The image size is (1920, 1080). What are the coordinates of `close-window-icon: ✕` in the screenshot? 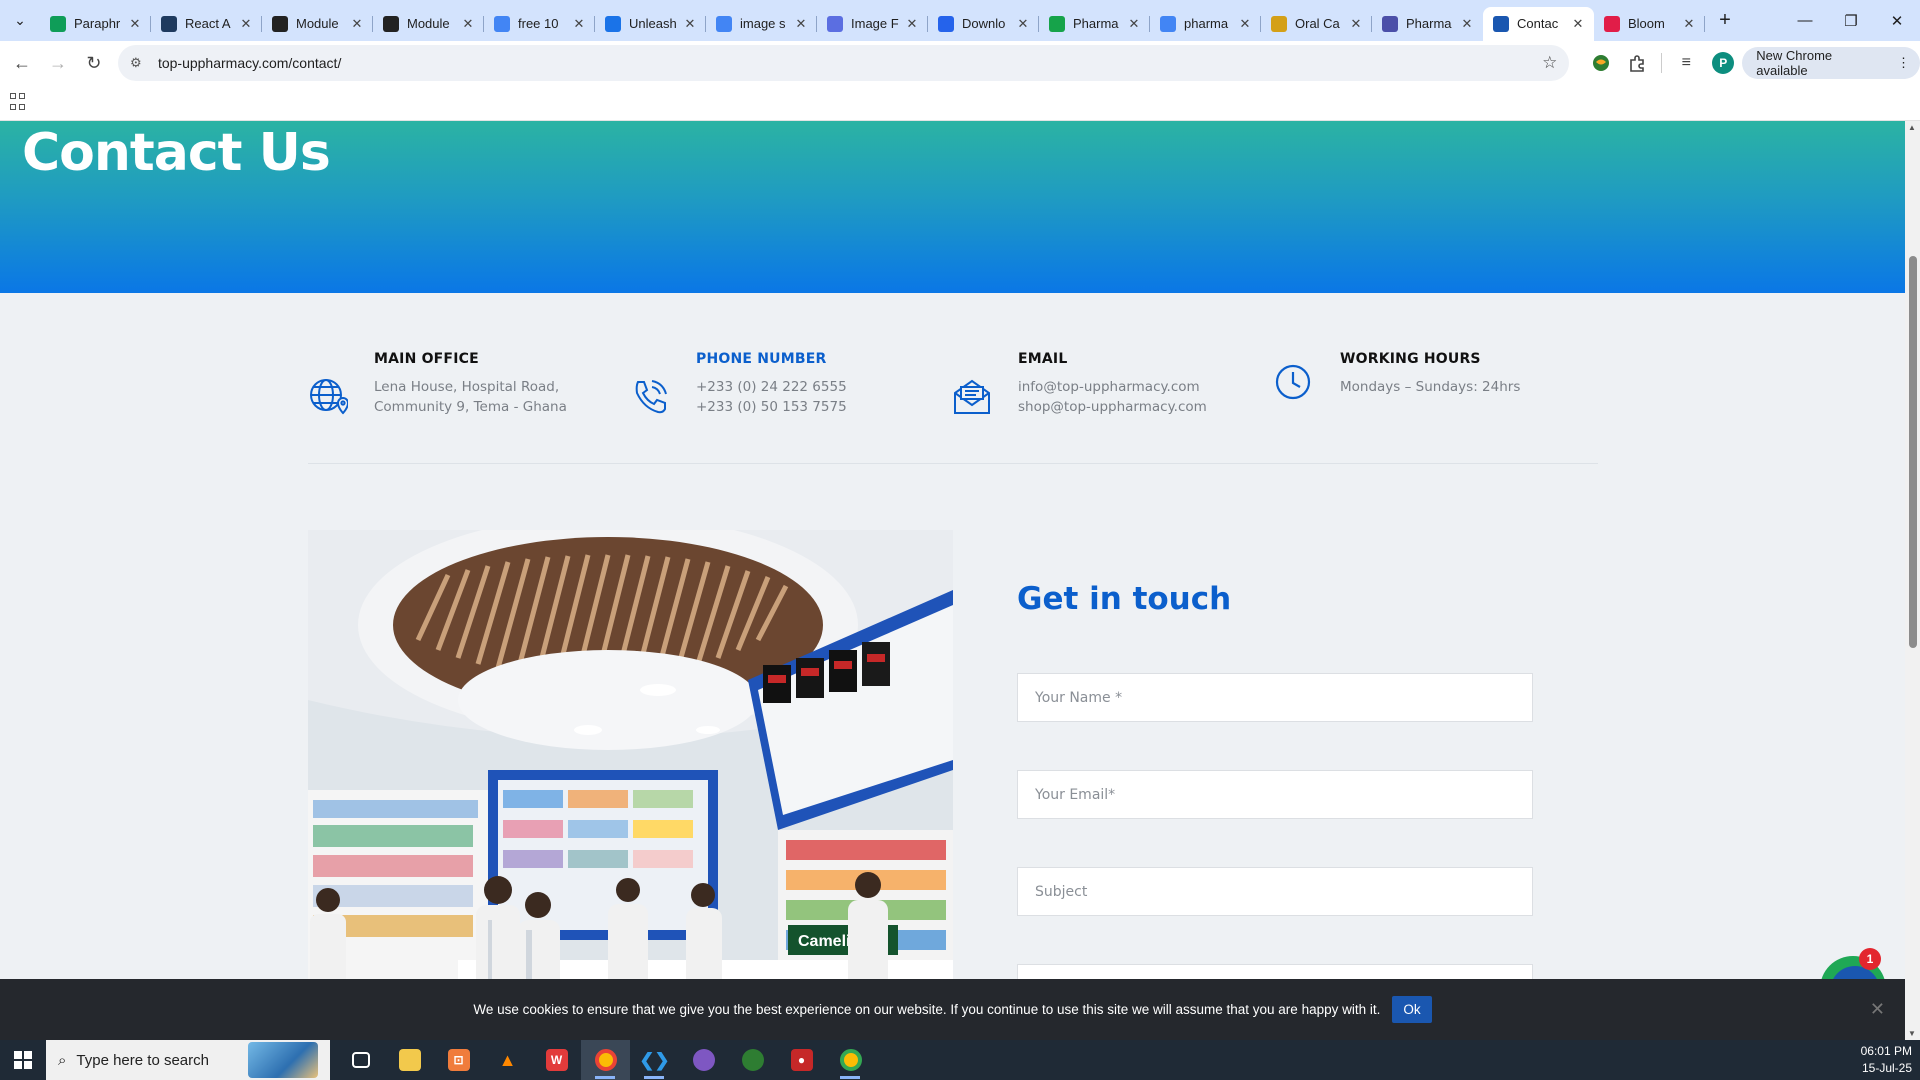 It's located at (1897, 20).